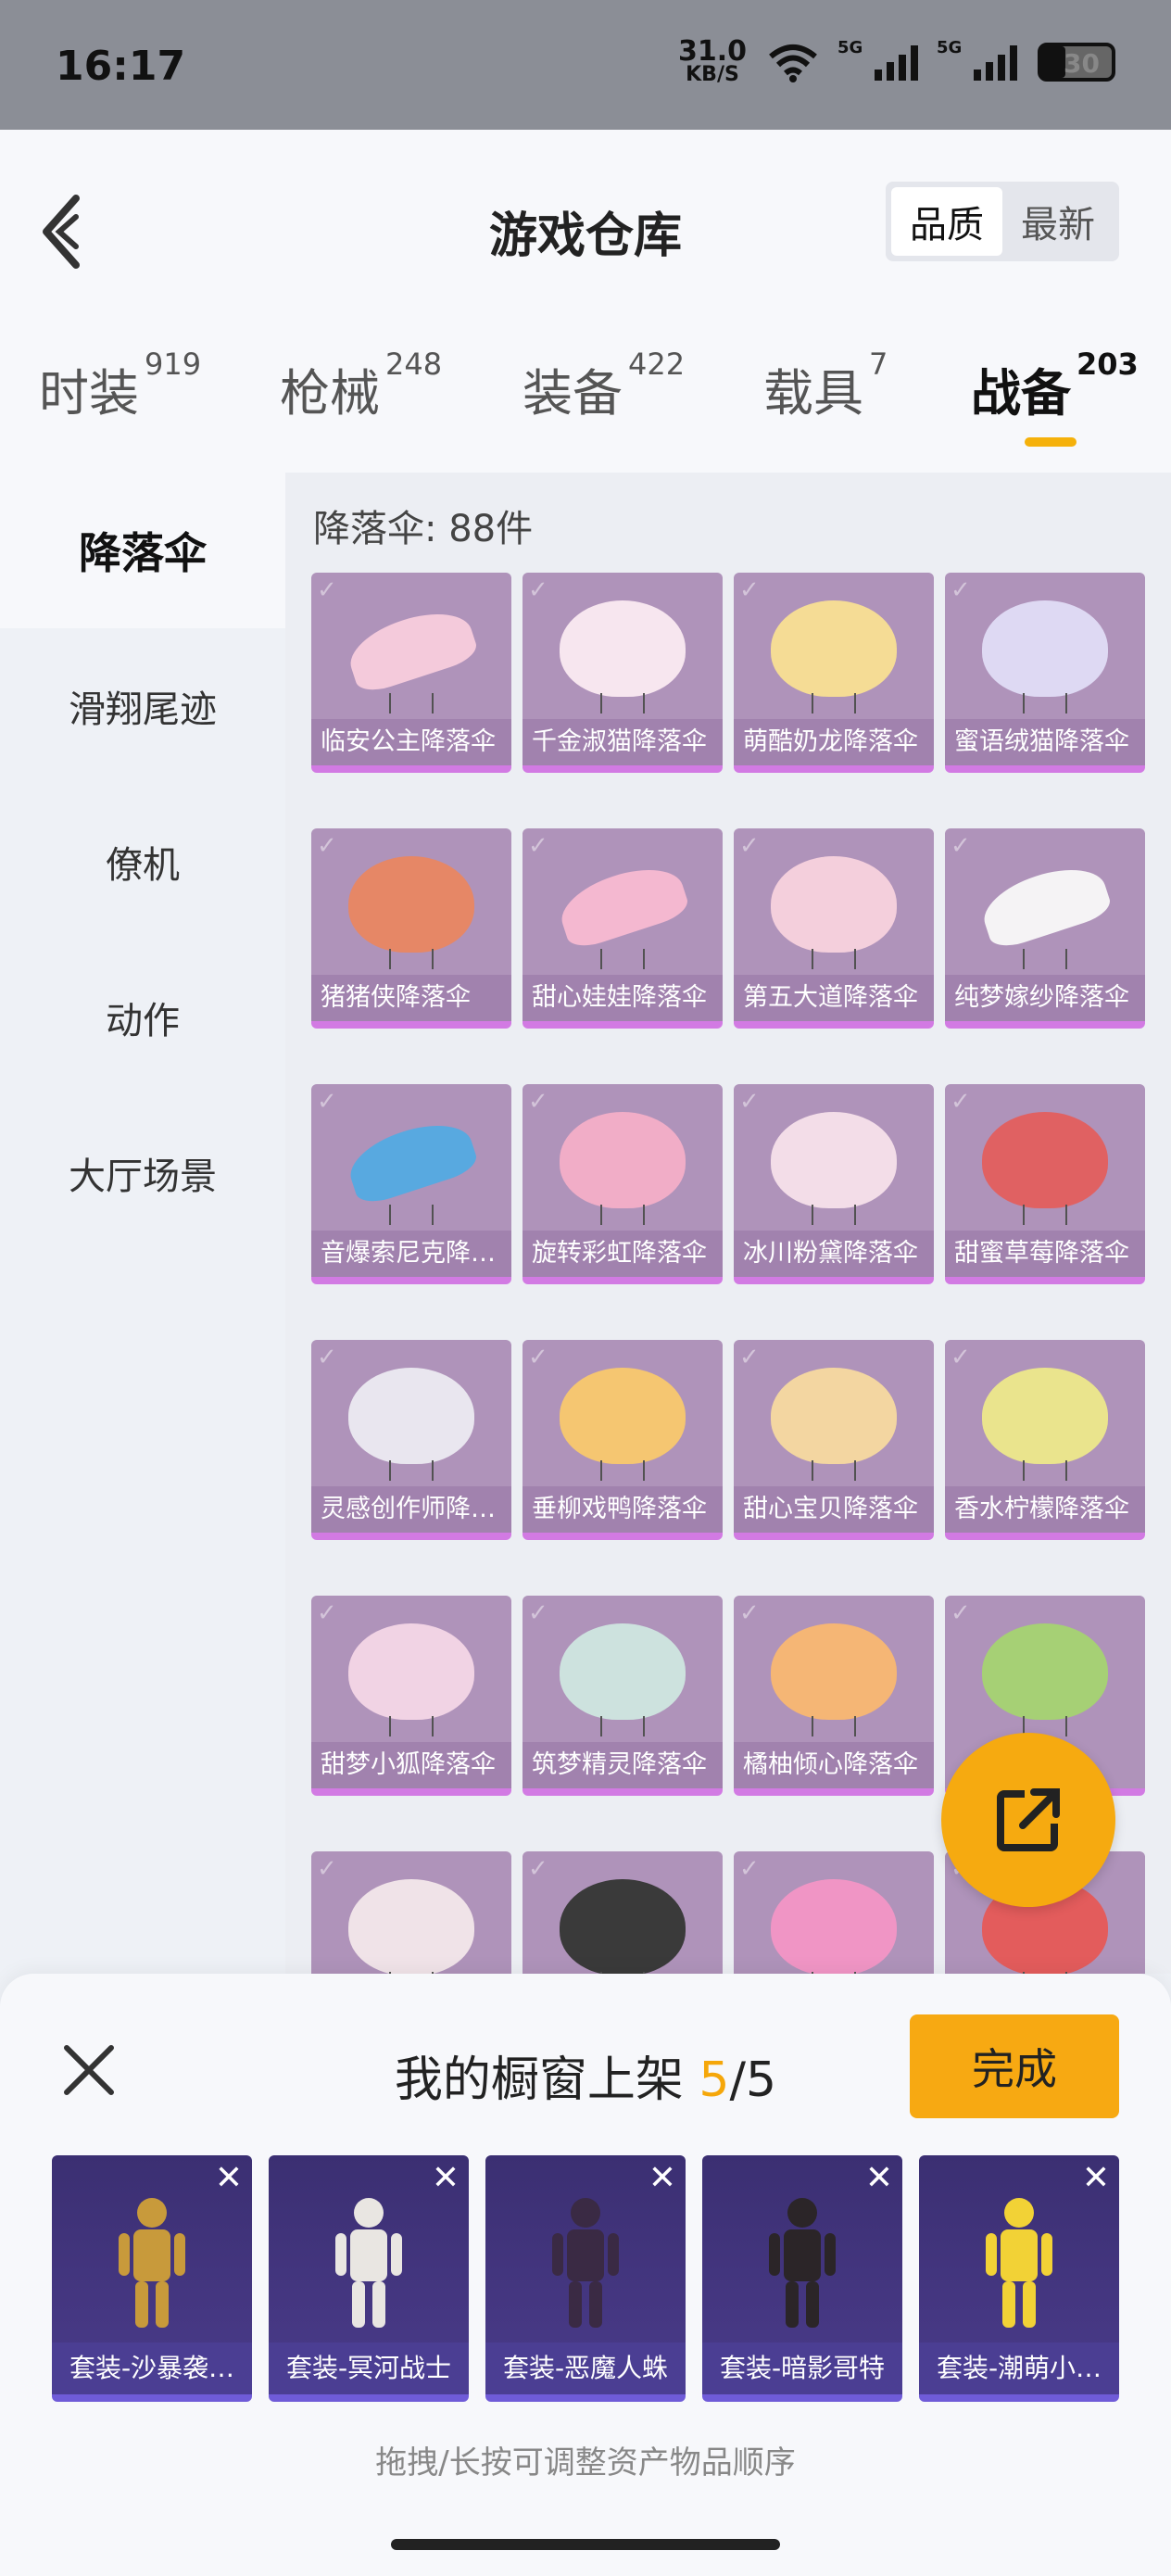 This screenshot has height=2576, width=1171. What do you see at coordinates (623, 1765) in the screenshot?
I see `parachute-name: 筑梦精灵降落伞` at bounding box center [623, 1765].